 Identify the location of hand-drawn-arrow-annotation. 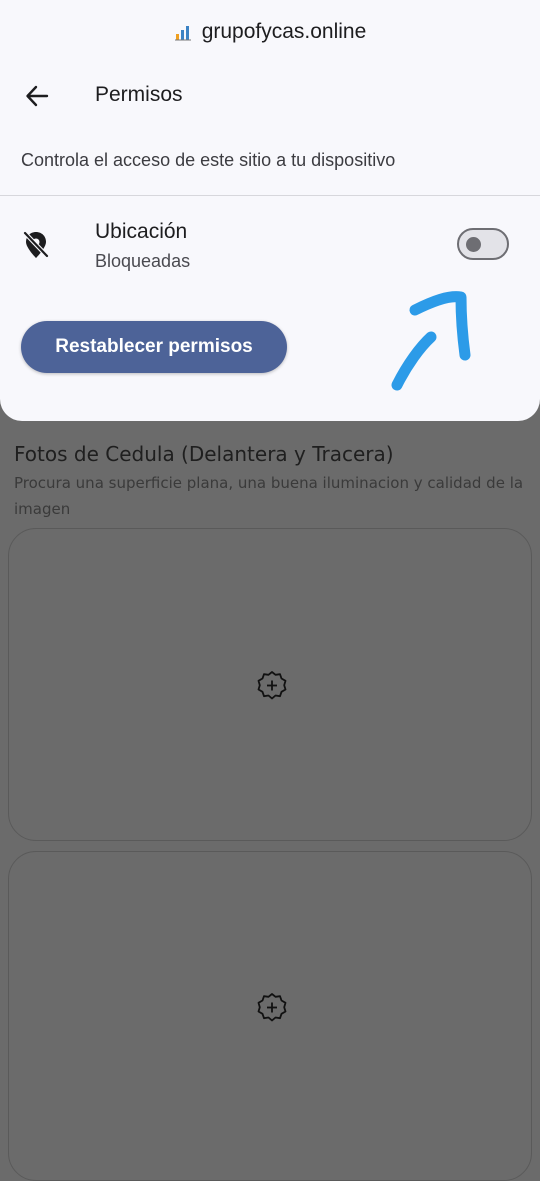
(431, 341).